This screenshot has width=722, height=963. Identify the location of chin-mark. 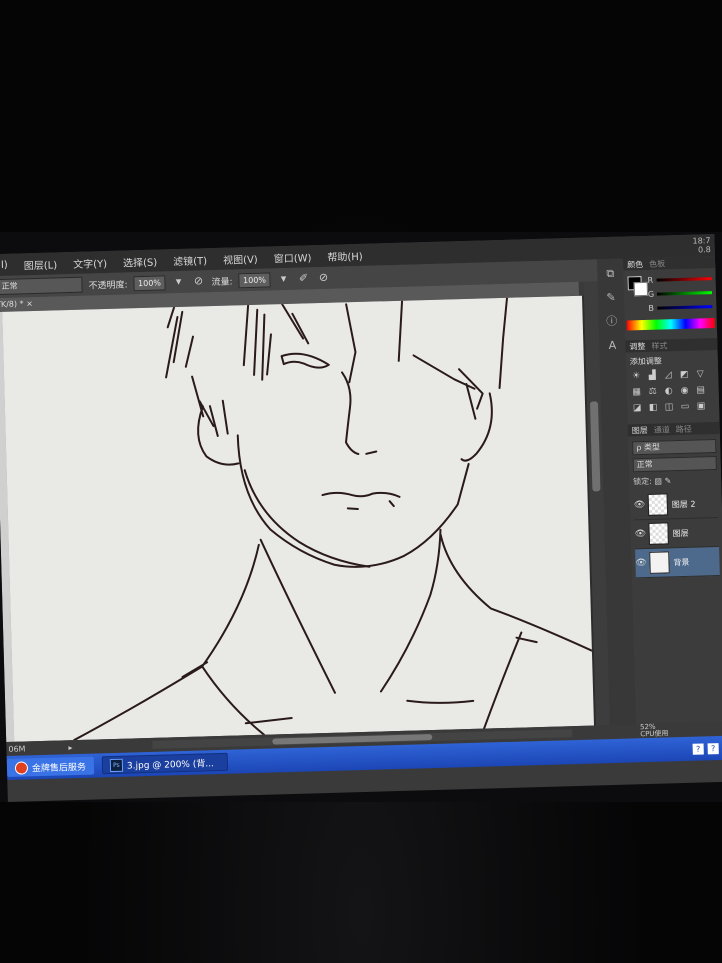
(391, 504).